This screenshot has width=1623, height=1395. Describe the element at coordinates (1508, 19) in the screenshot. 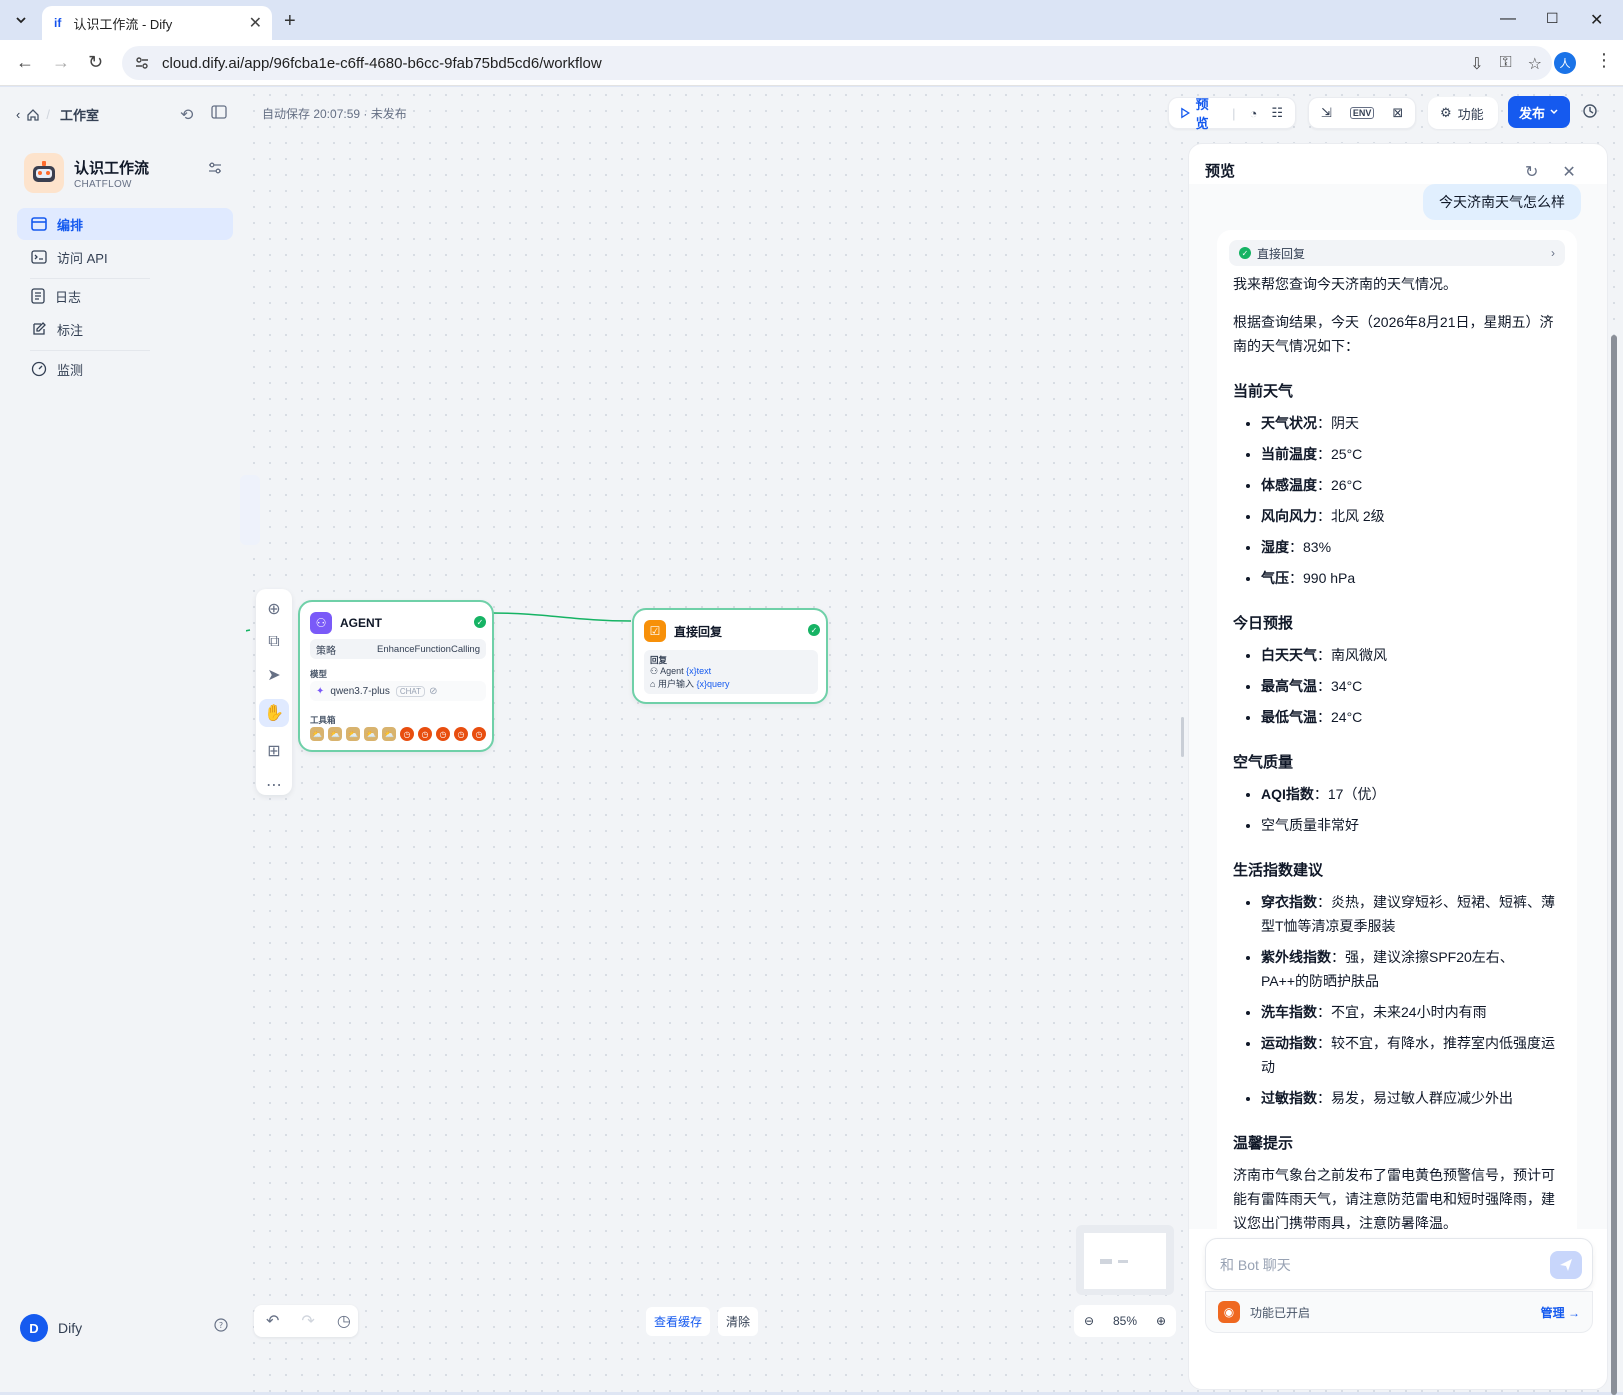

I see `minimize-window-icon: —` at that location.